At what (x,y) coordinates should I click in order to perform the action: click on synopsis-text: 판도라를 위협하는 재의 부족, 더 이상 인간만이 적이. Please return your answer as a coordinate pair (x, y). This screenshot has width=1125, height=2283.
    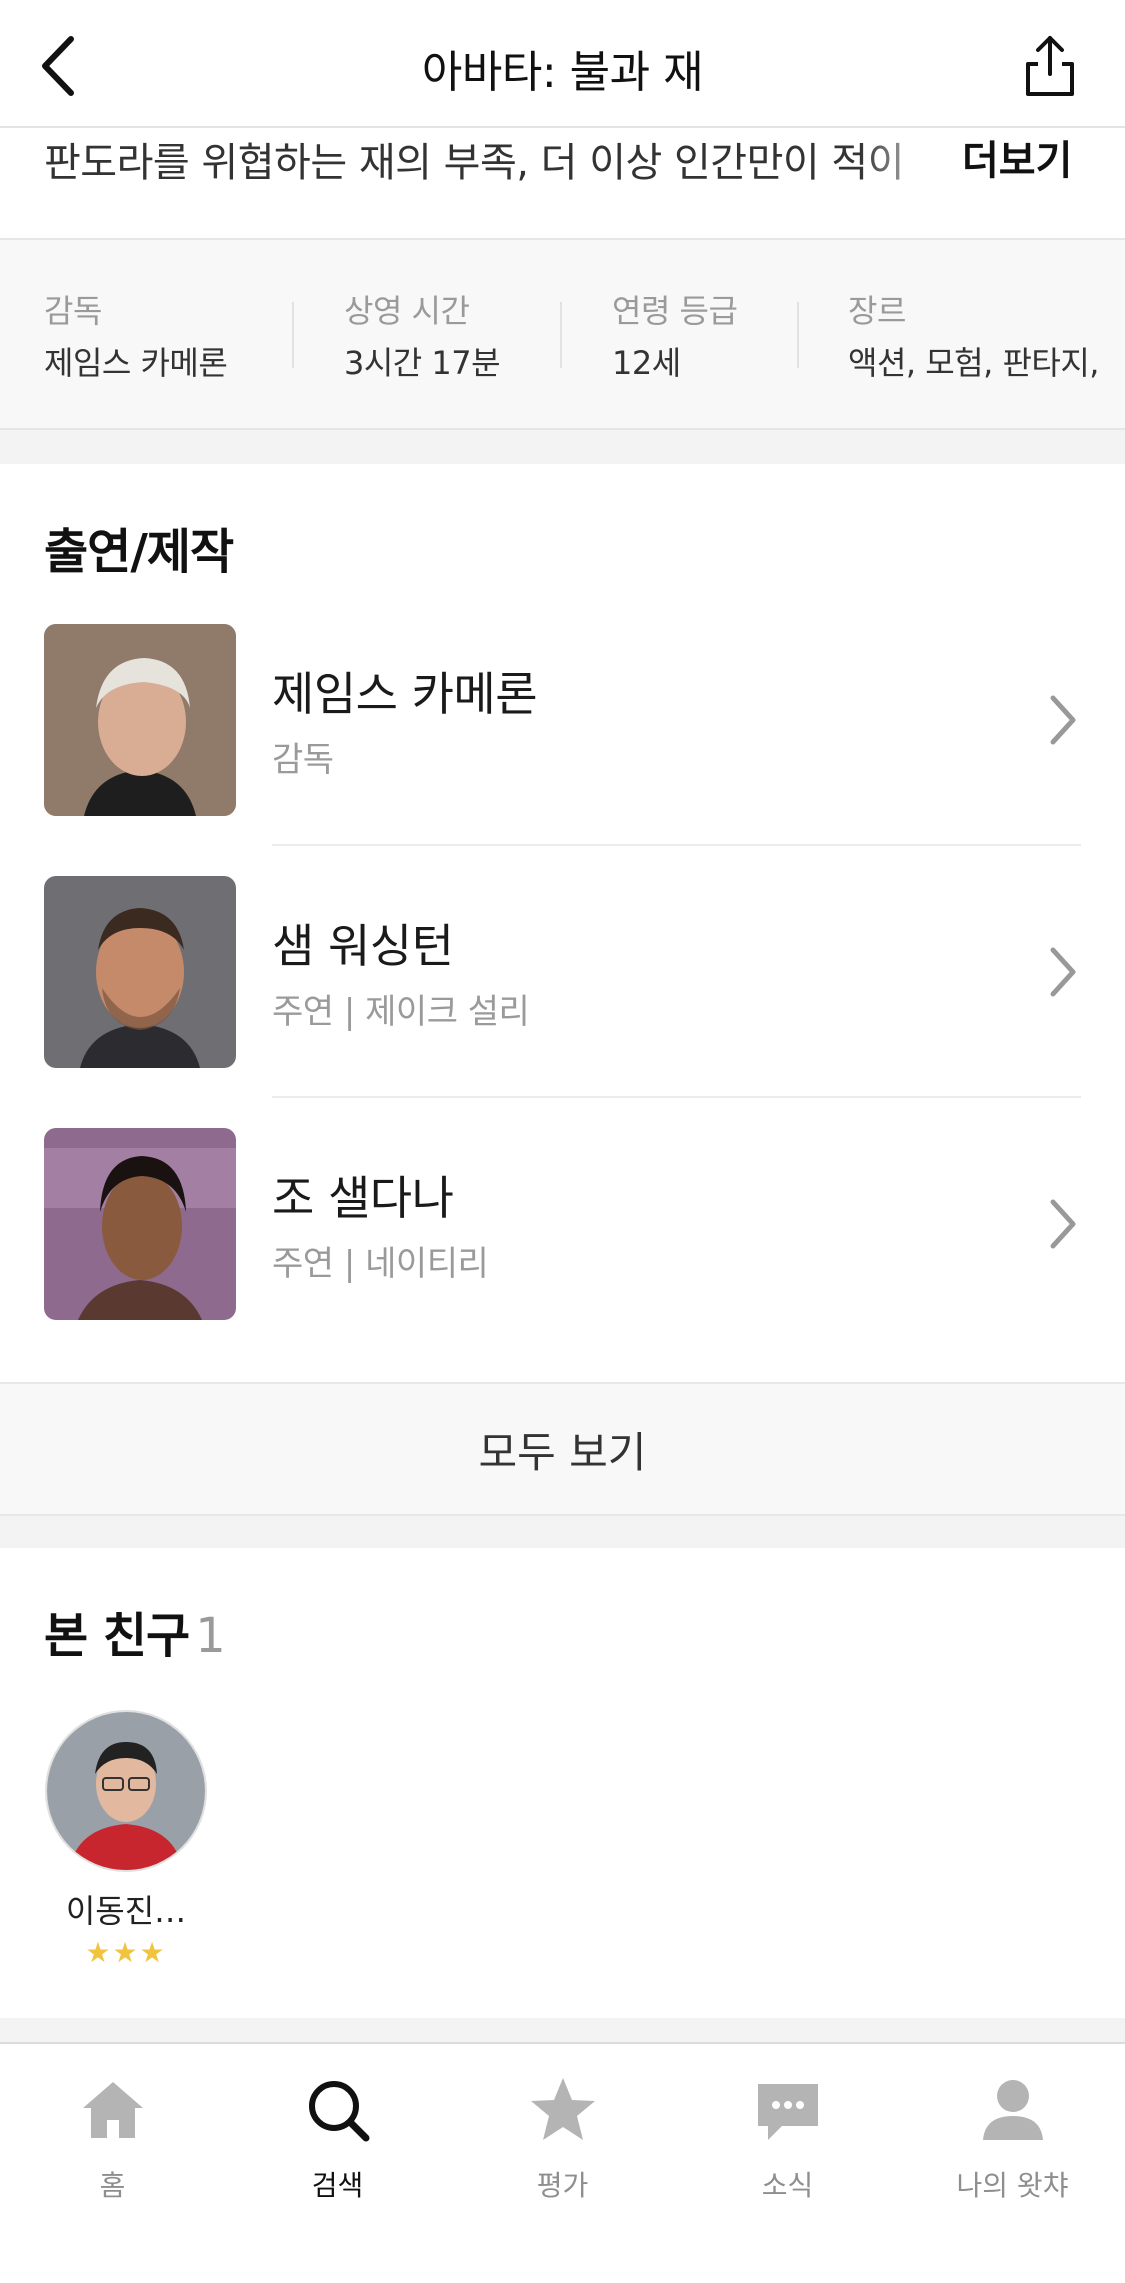
    Looking at the image, I should click on (474, 163).